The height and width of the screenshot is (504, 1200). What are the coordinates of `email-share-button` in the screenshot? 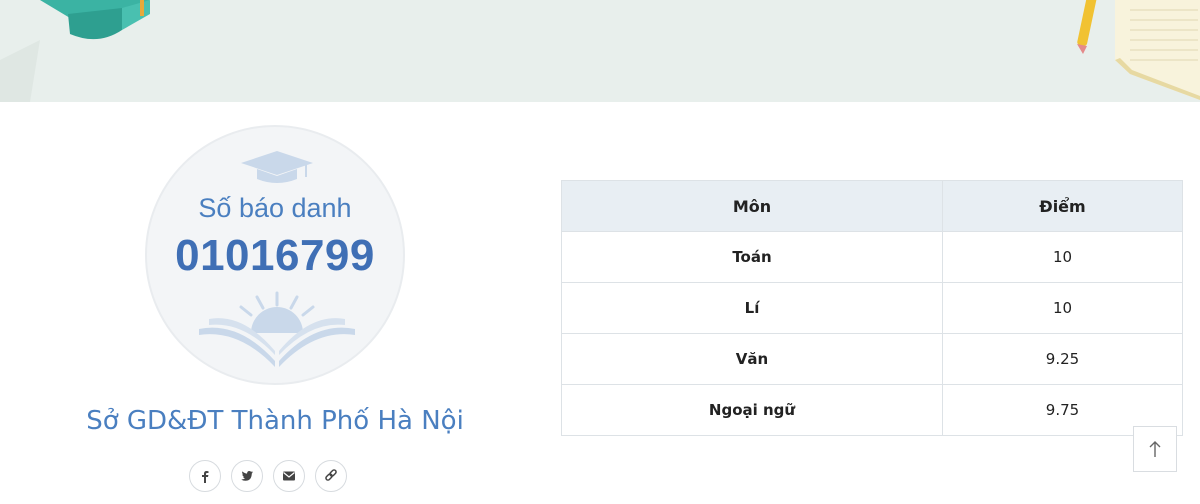 It's located at (289, 476).